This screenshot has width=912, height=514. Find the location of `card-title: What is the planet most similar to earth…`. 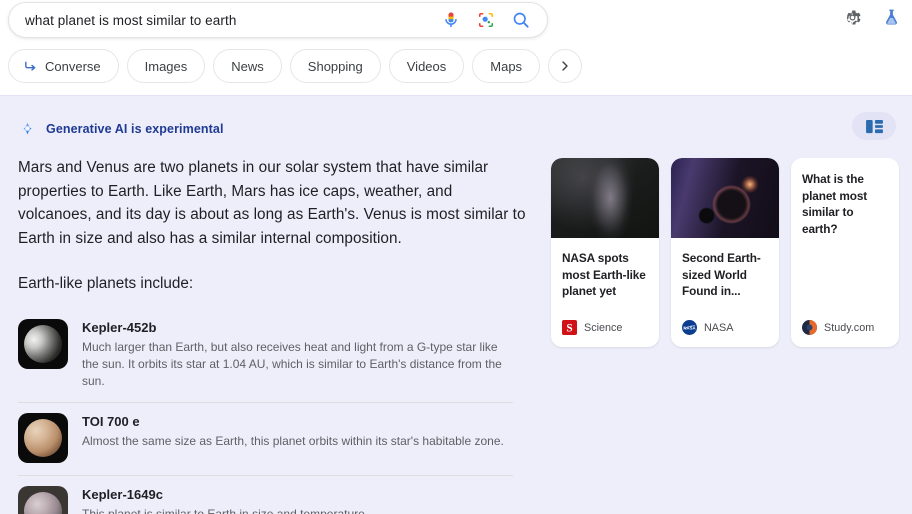

card-title: What is the planet most similar to earth… is located at coordinates (835, 204).